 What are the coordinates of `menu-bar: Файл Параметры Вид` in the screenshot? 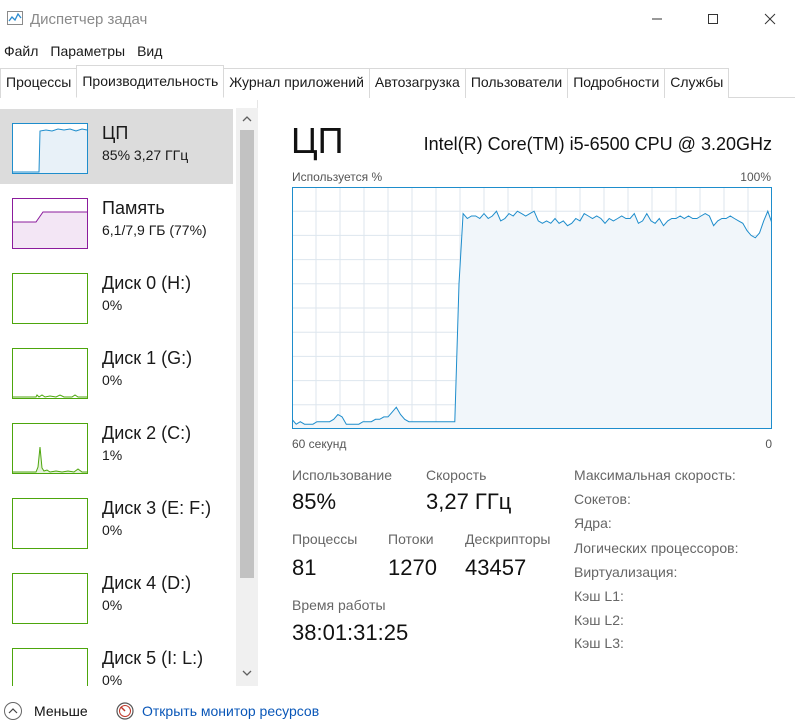 It's located at (85, 51).